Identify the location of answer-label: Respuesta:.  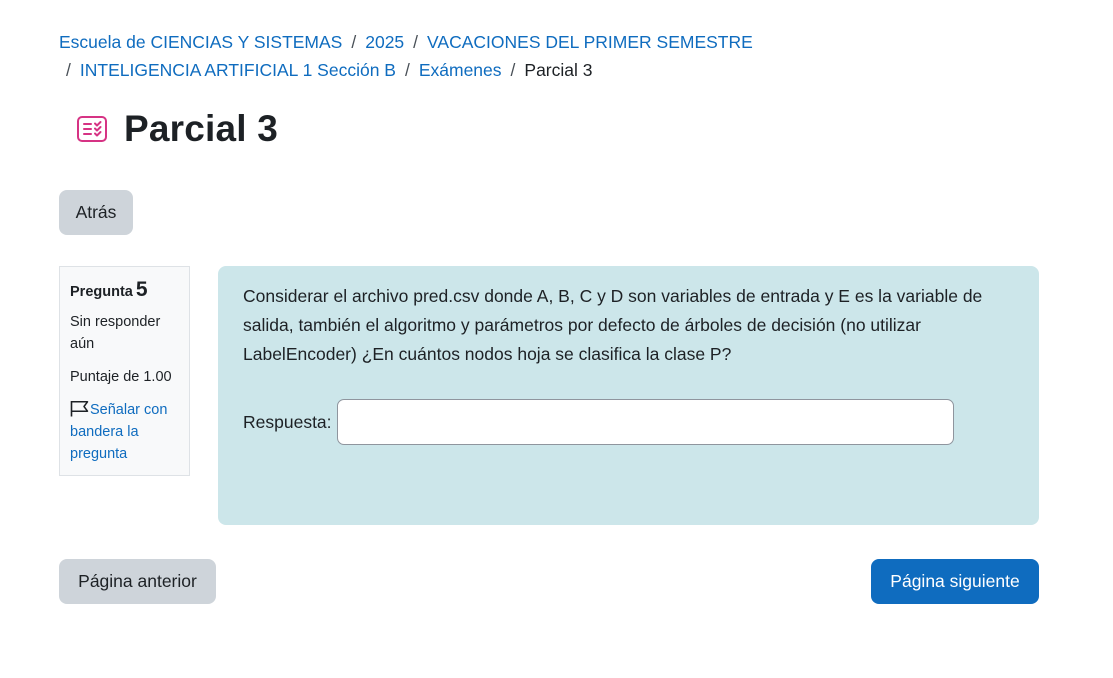
(287, 421).